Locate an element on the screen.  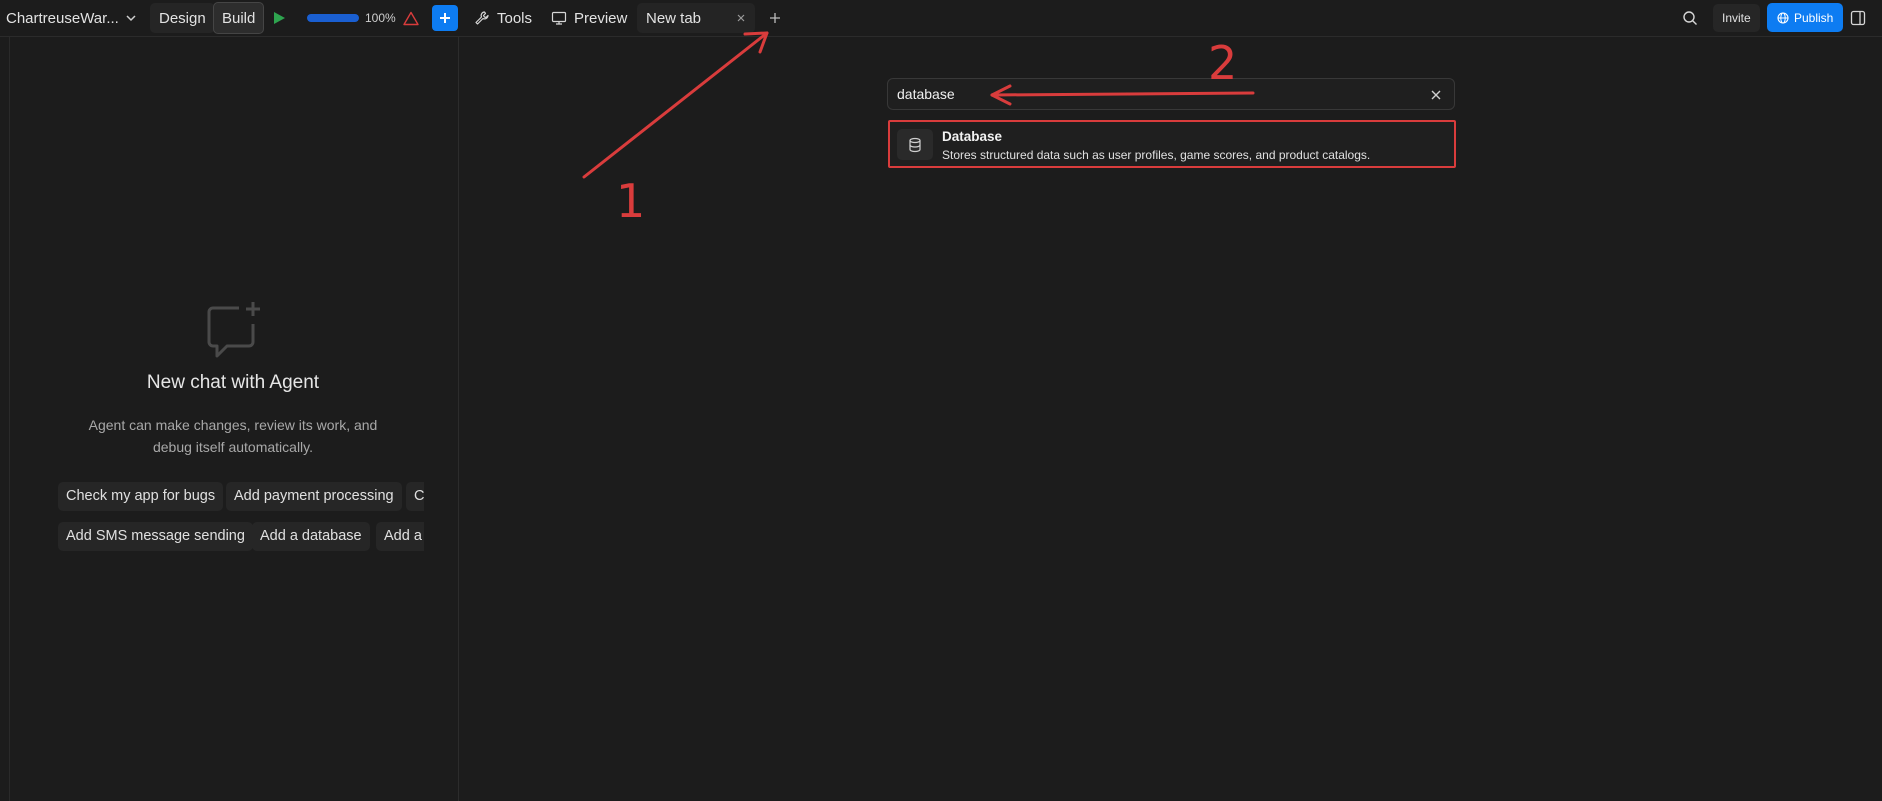
add-button is located at coordinates (445, 18).